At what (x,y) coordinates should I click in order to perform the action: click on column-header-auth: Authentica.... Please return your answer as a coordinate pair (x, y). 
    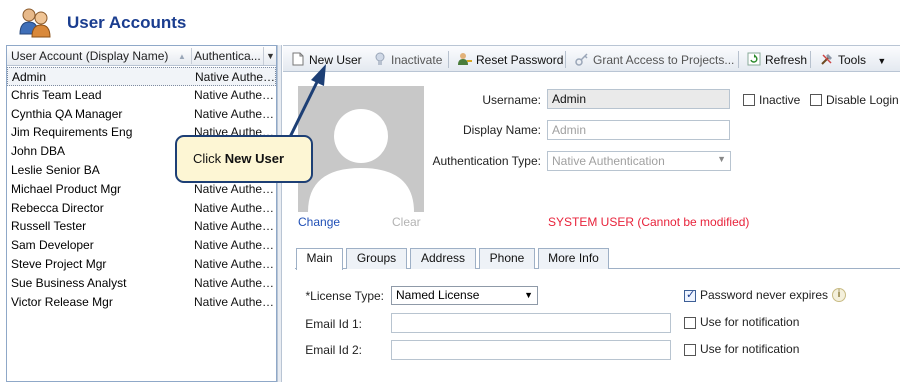
    Looking at the image, I should click on (227, 56).